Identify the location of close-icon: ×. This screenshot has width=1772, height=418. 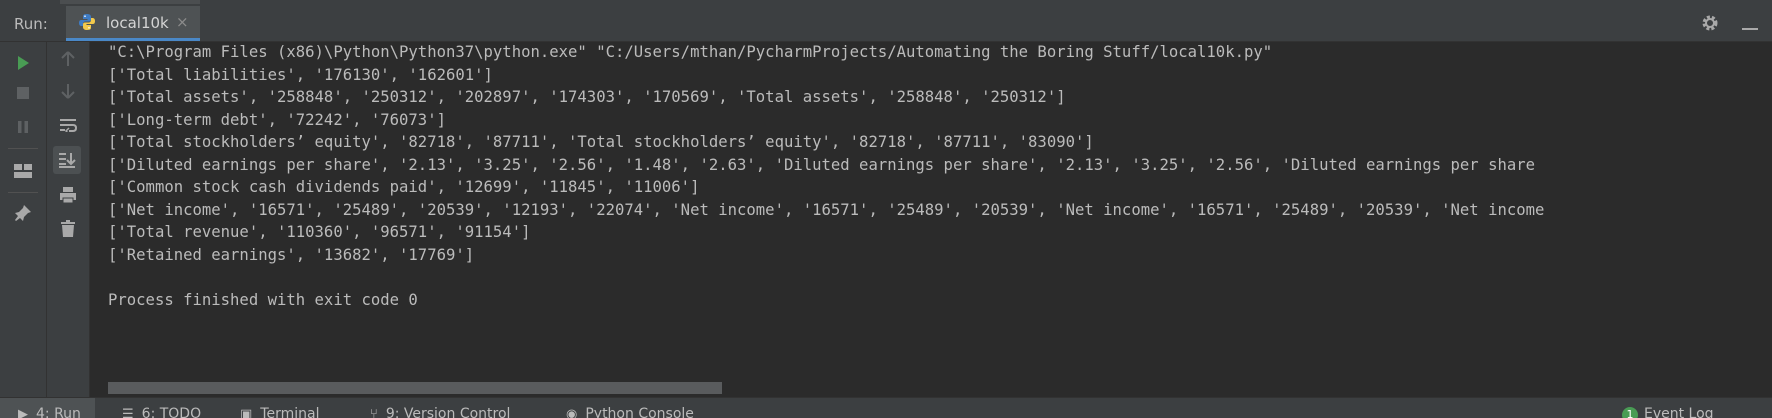
(182, 22).